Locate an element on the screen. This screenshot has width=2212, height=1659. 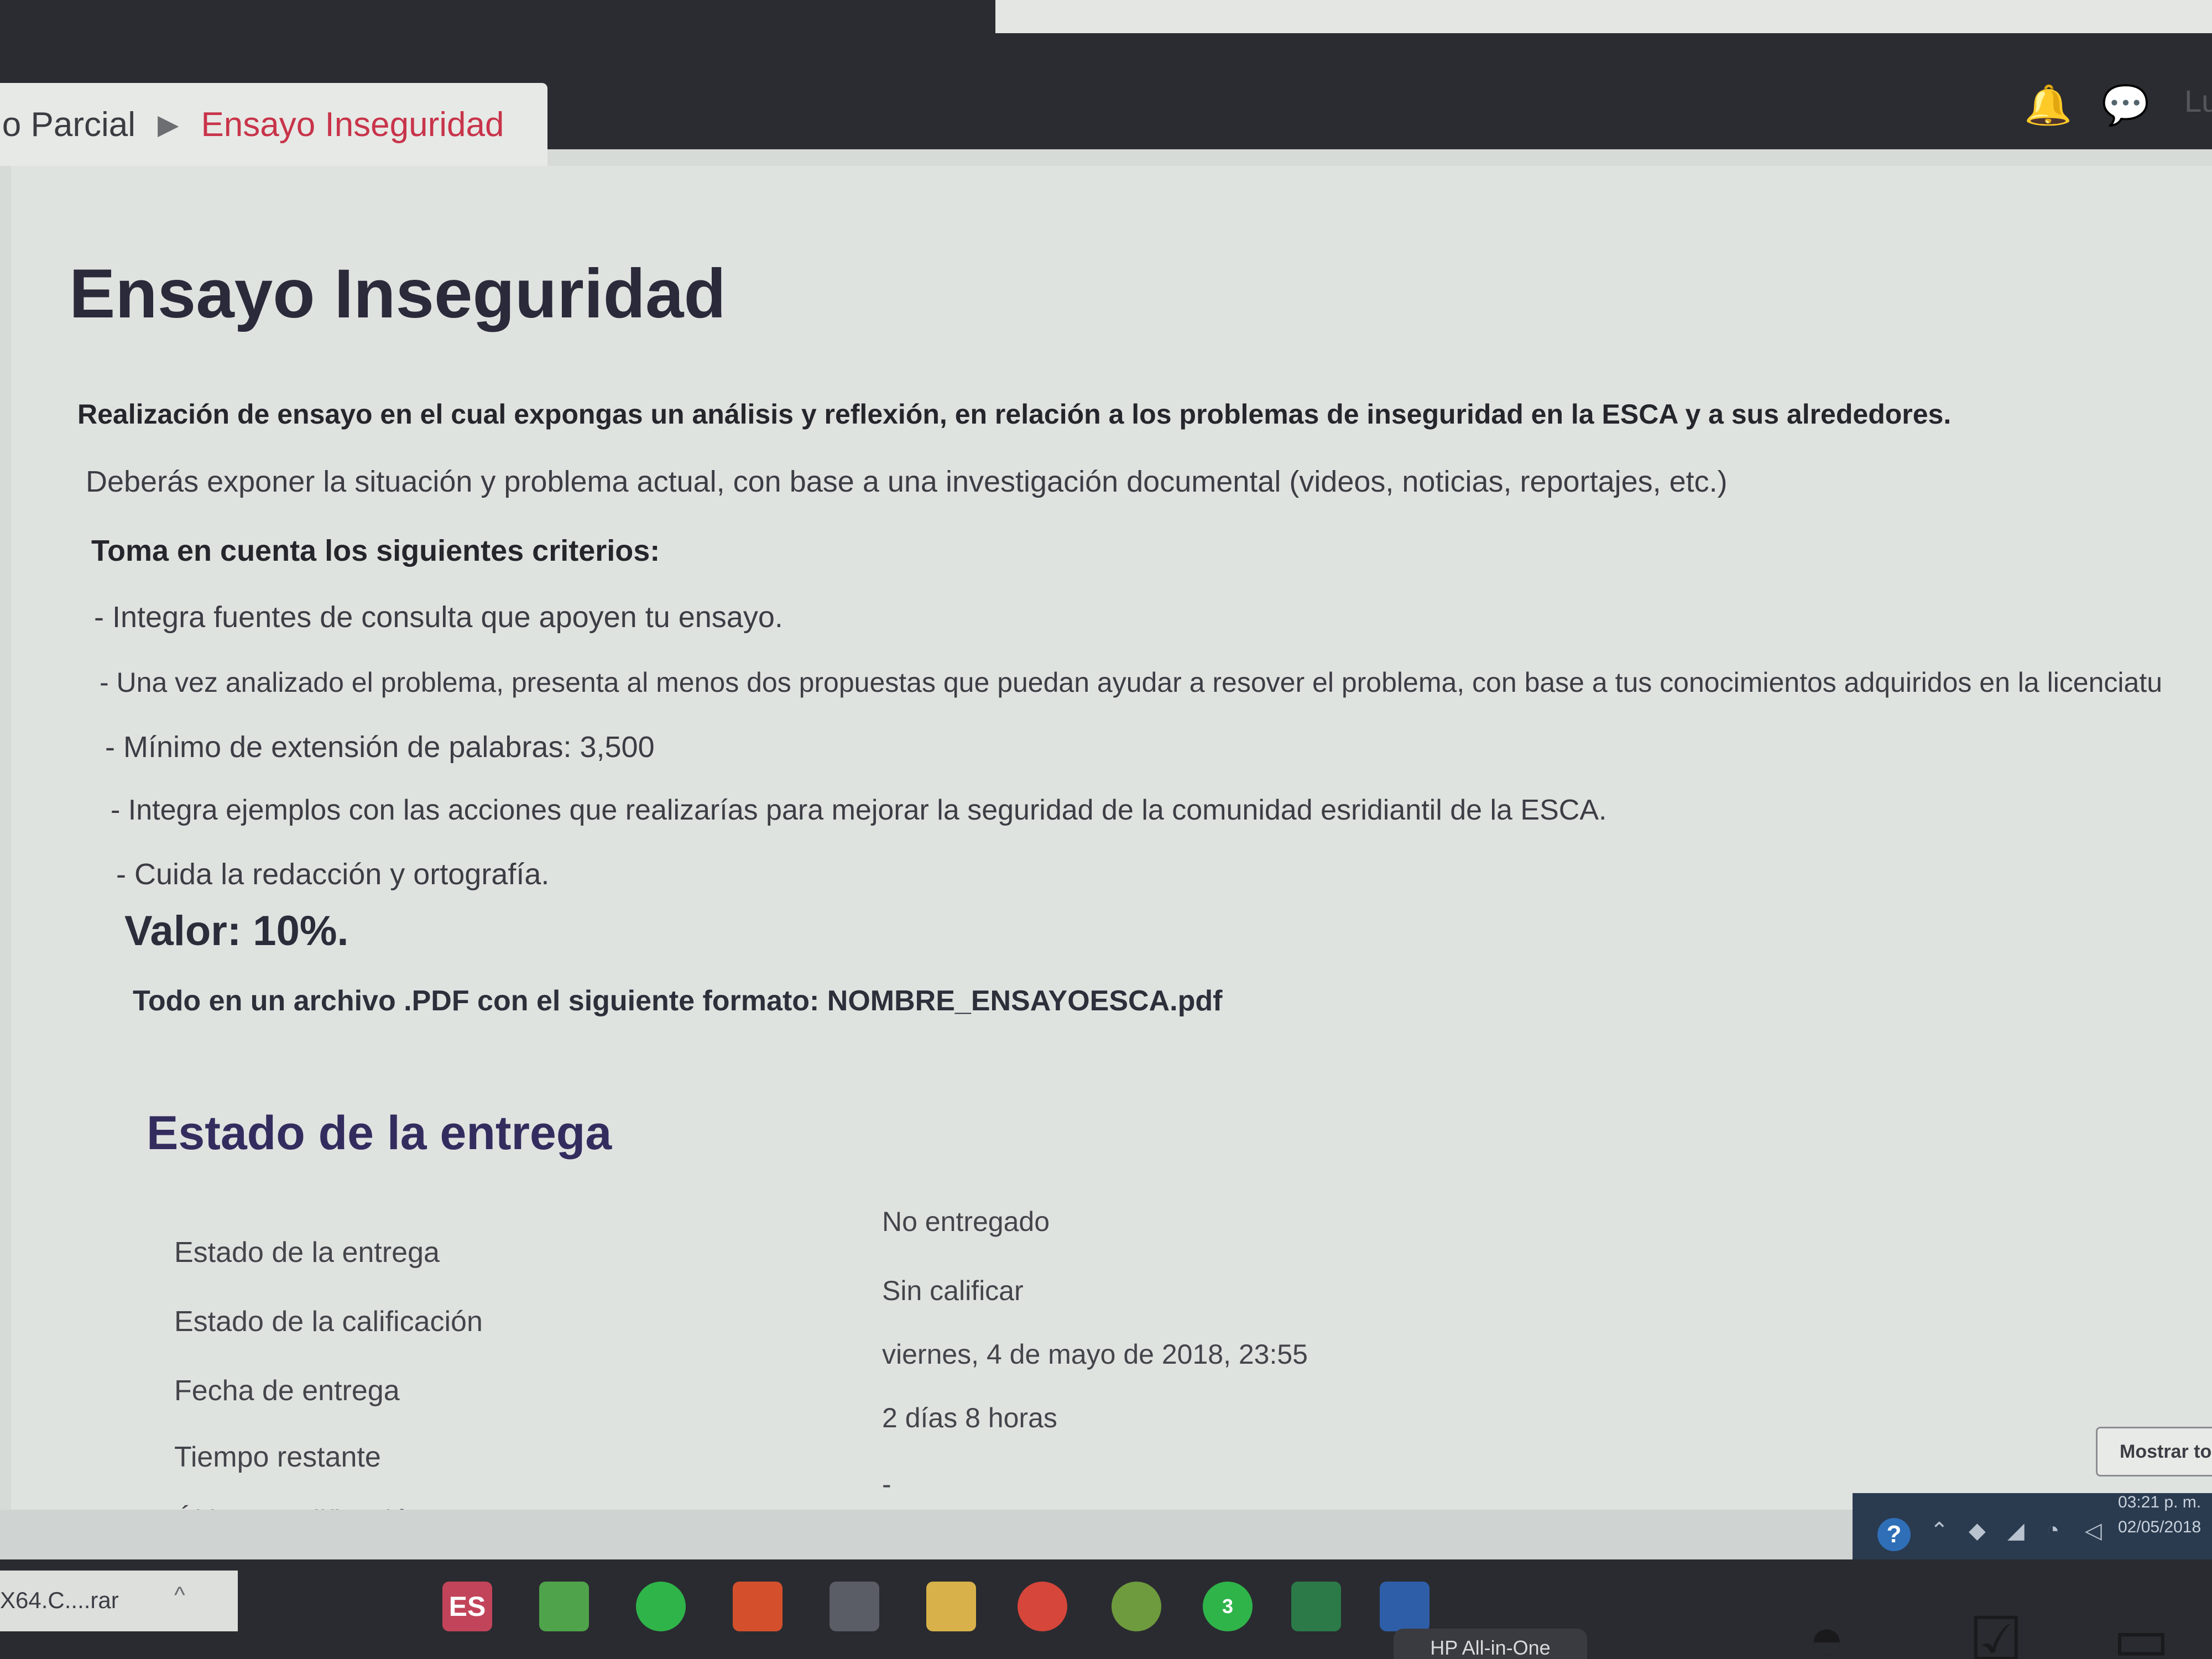
status-label: Estado de la calificación is located at coordinates (329, 1322).